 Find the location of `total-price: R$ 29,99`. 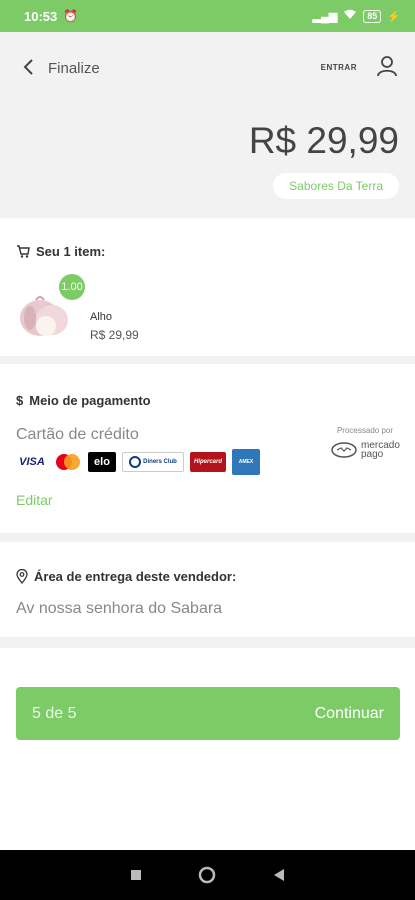

total-price: R$ 29,99 is located at coordinates (323, 140).